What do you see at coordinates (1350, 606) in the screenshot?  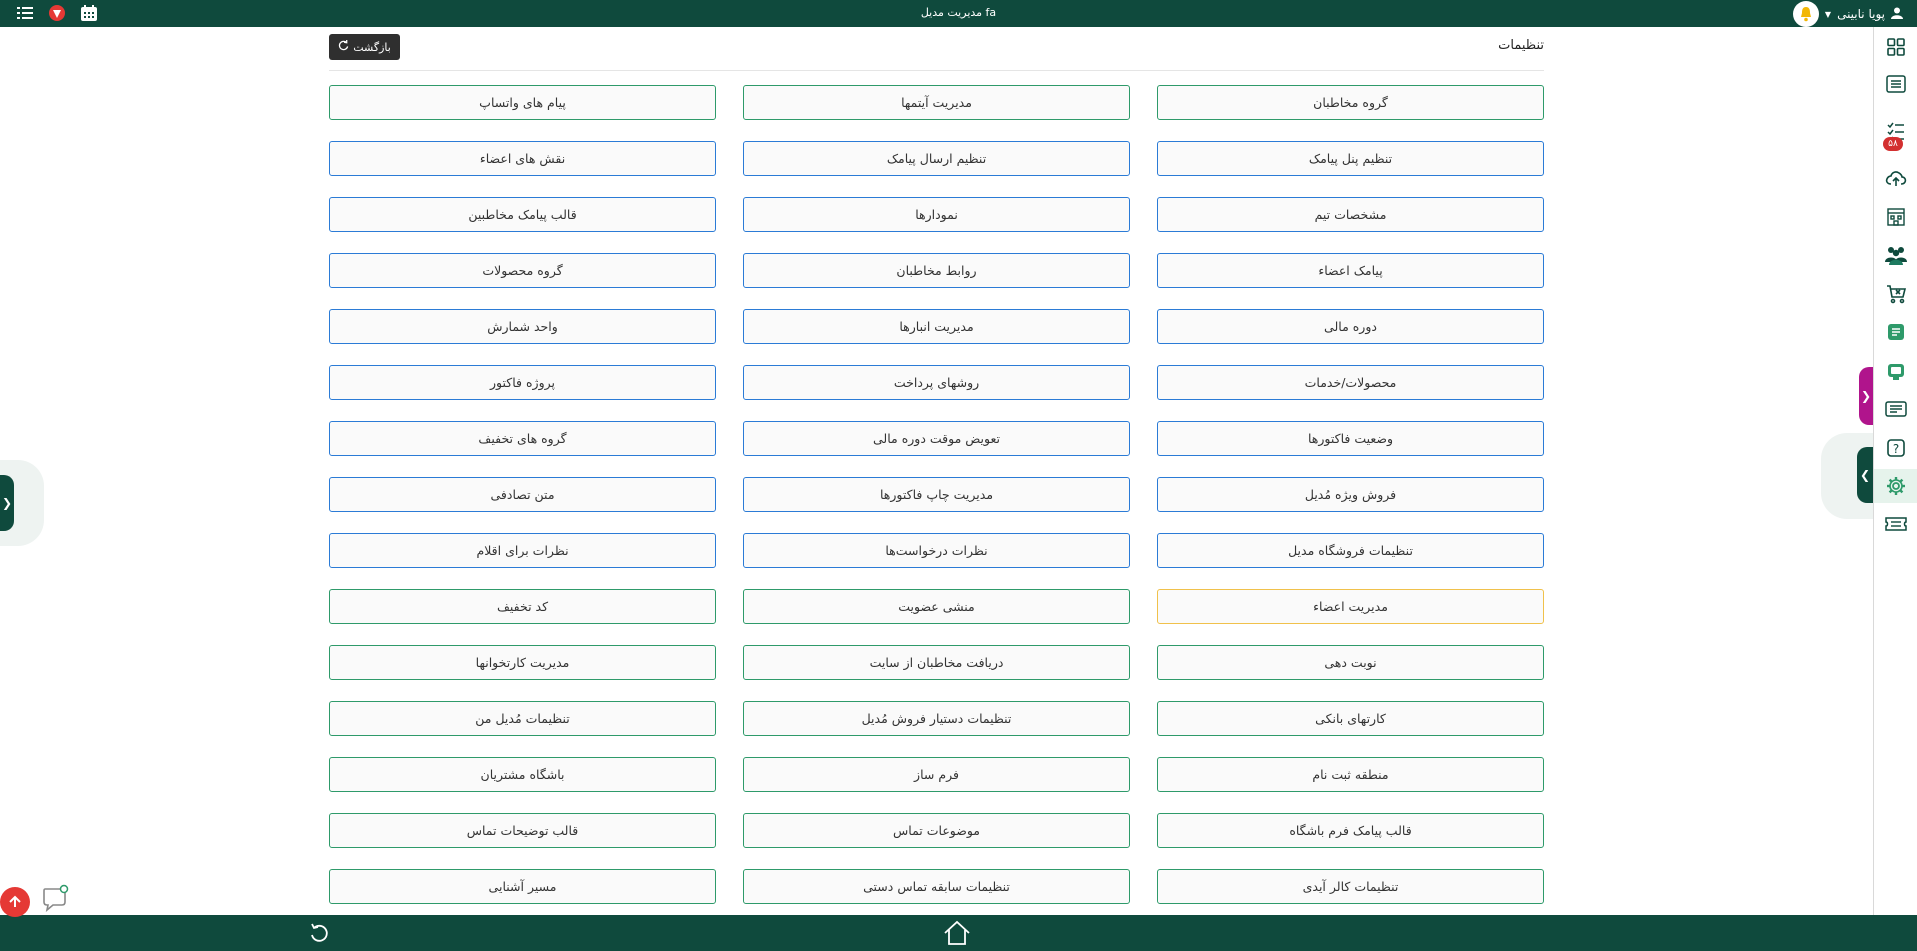 I see `settings-item: مدیریت اعضاء` at bounding box center [1350, 606].